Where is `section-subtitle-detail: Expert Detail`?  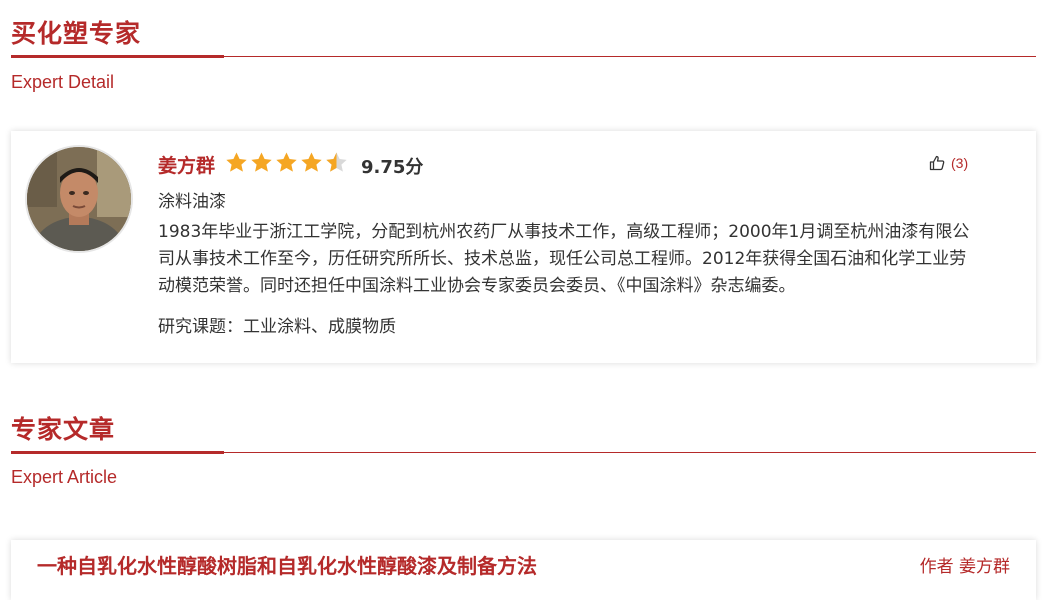 section-subtitle-detail: Expert Detail is located at coordinates (63, 82).